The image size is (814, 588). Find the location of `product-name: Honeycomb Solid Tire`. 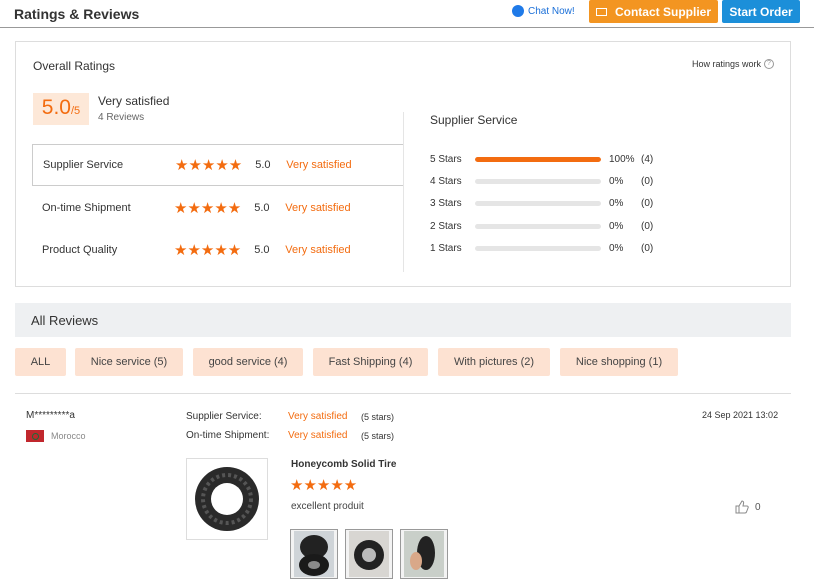

product-name: Honeycomb Solid Tire is located at coordinates (343, 464).